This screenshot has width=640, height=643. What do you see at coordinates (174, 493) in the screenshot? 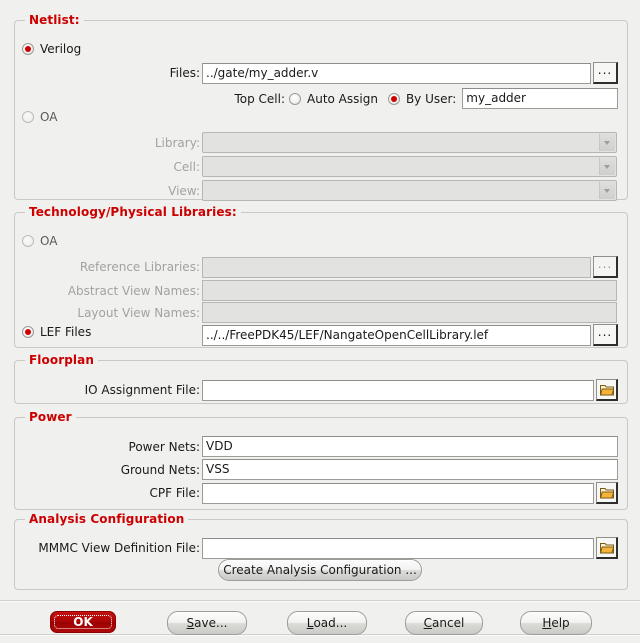
I see `cpf-file-label: CPF File:` at bounding box center [174, 493].